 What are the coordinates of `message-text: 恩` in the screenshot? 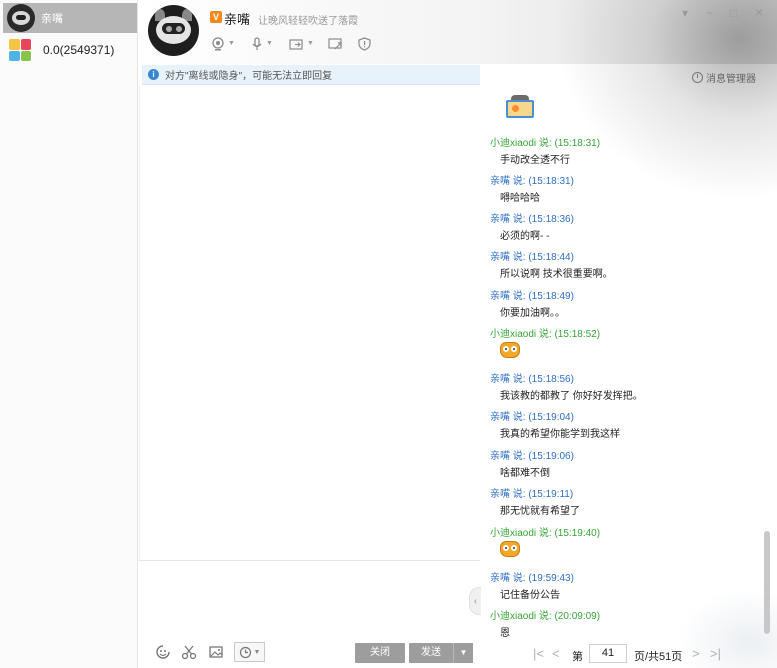 It's located at (505, 633).